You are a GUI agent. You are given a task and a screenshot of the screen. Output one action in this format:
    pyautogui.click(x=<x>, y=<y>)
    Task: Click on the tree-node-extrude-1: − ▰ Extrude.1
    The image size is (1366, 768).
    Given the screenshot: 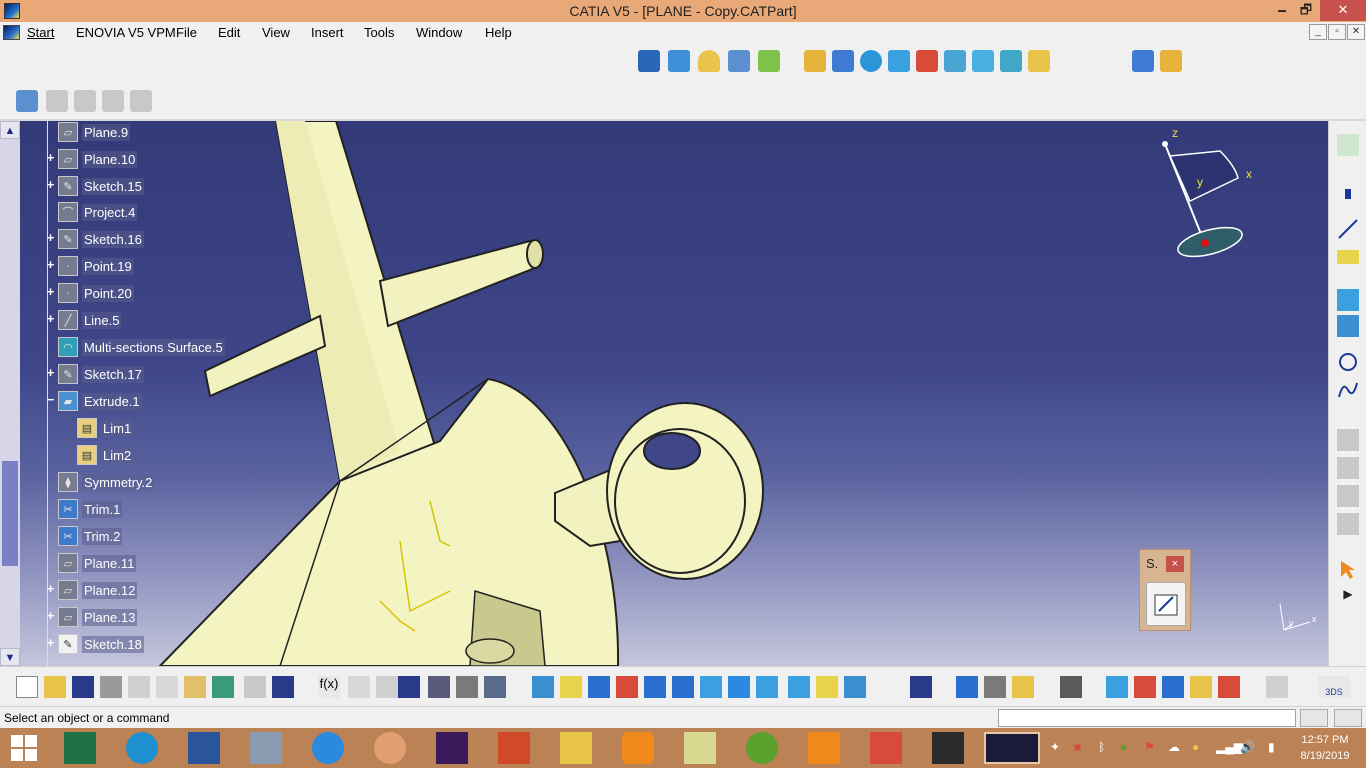 What is the action you would take?
    pyautogui.click(x=94, y=401)
    